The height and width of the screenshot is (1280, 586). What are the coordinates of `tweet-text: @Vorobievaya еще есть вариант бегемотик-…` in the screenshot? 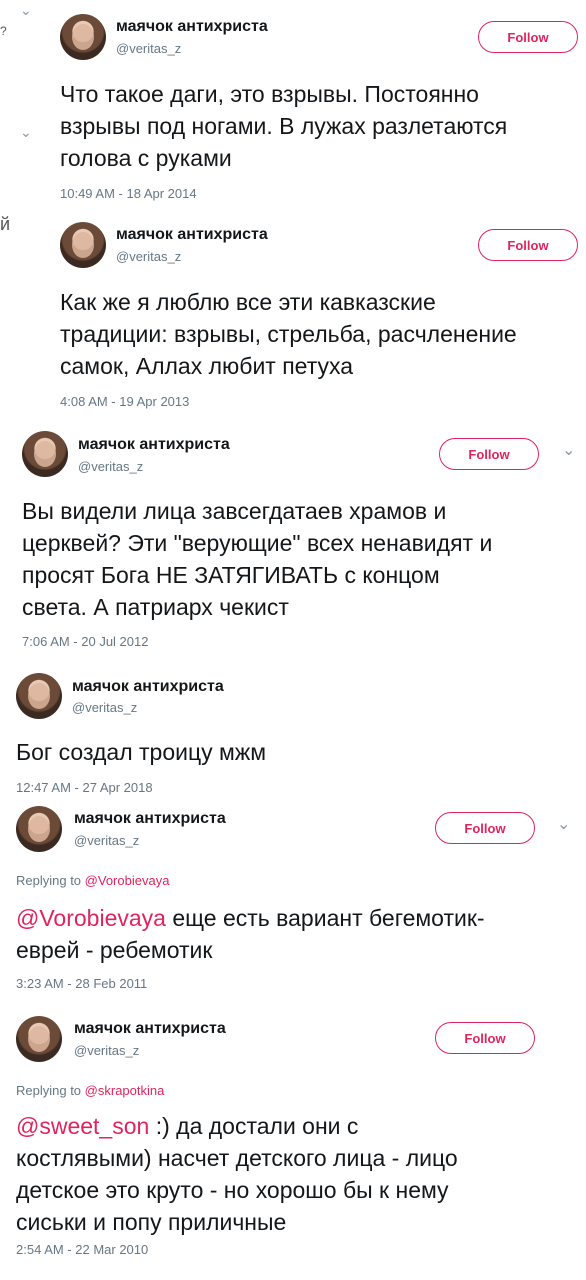 It's located at (250, 934).